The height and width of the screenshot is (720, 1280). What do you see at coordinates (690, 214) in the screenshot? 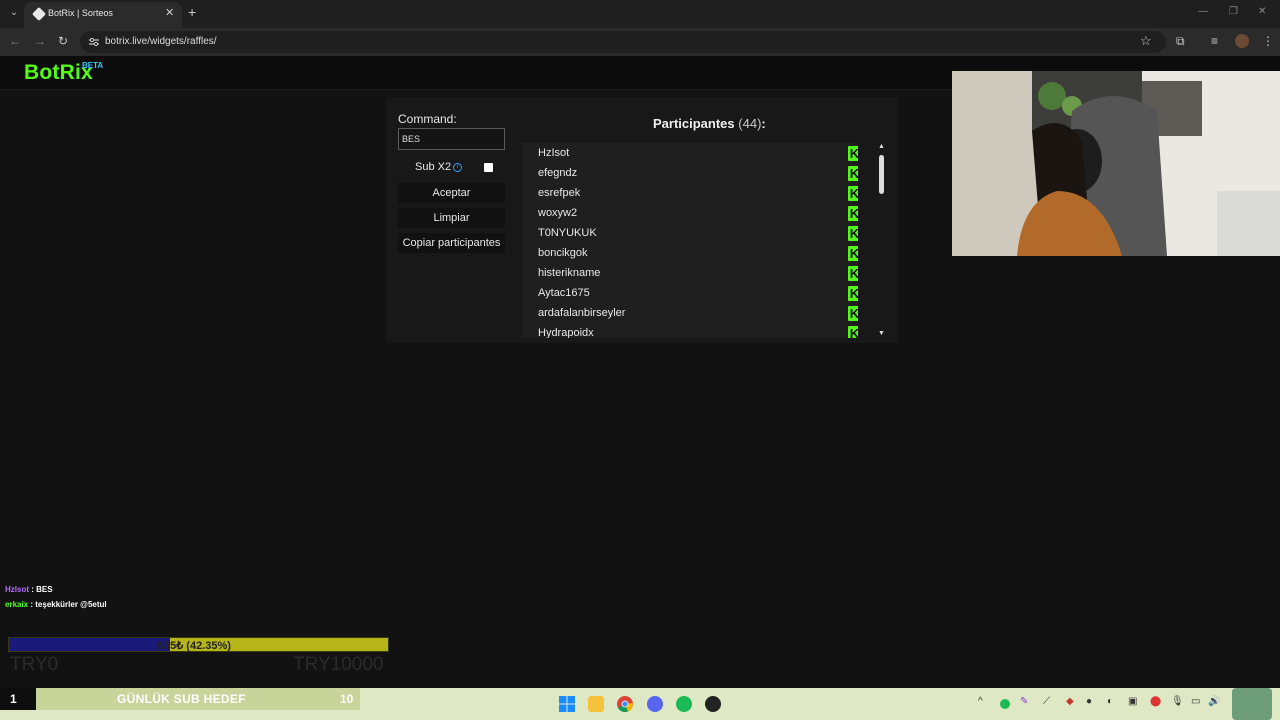
I see `participant-row: woxyw2 K` at bounding box center [690, 214].